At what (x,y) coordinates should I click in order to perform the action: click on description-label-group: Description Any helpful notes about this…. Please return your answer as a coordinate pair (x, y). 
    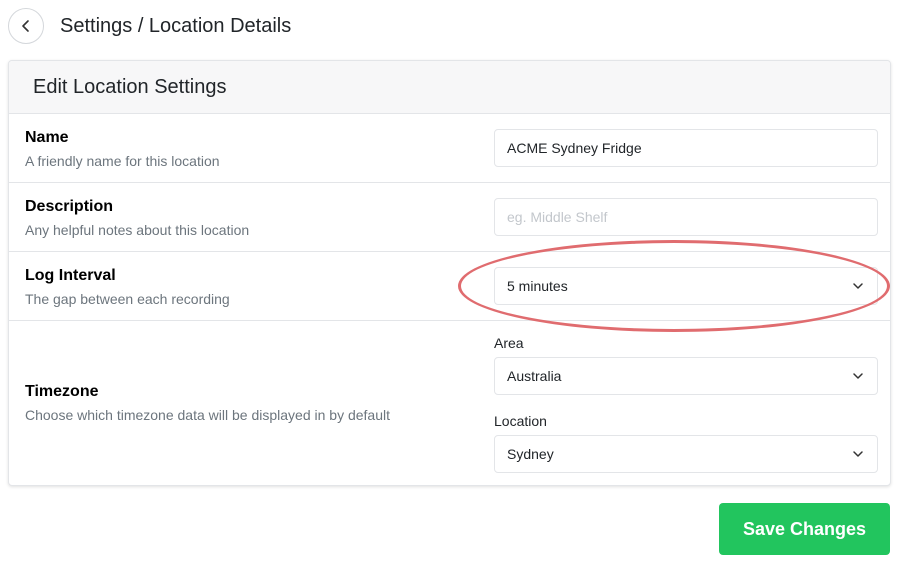
    Looking at the image, I should click on (137, 218).